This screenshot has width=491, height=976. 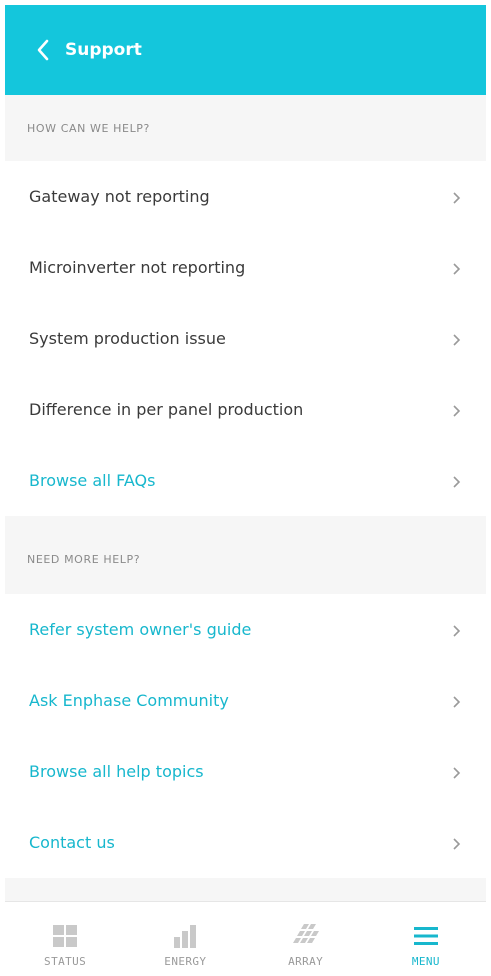 I want to click on list-item-label: Refer system owner's guide, so click(x=140, y=629).